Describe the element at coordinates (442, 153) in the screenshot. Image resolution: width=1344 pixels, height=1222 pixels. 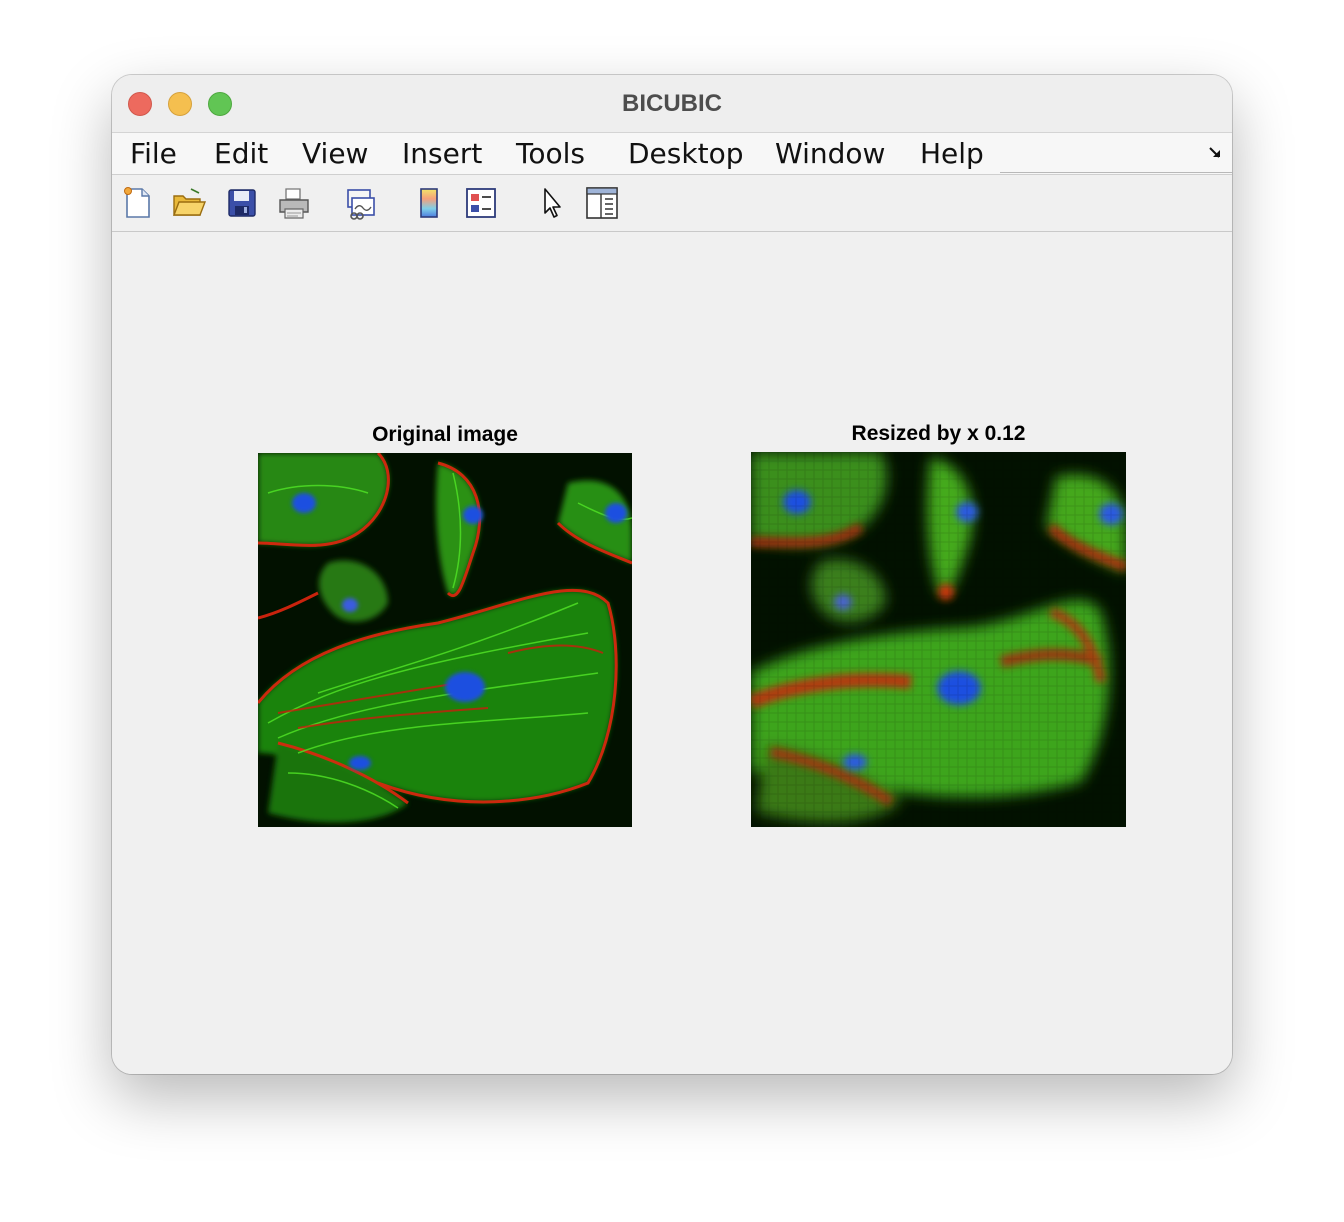
I see `menu-insert: Insert` at that location.